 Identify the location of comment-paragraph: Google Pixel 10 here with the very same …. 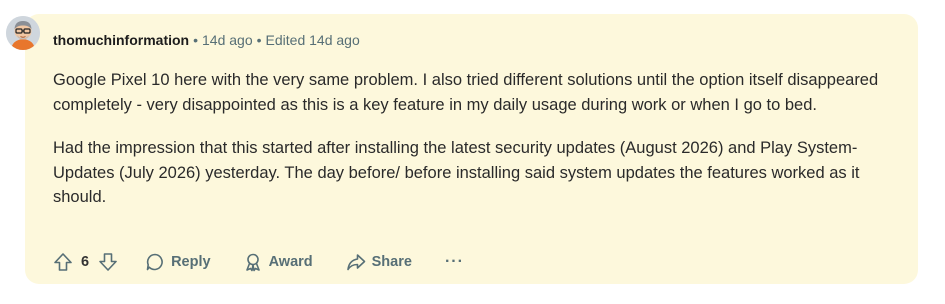
(466, 92).